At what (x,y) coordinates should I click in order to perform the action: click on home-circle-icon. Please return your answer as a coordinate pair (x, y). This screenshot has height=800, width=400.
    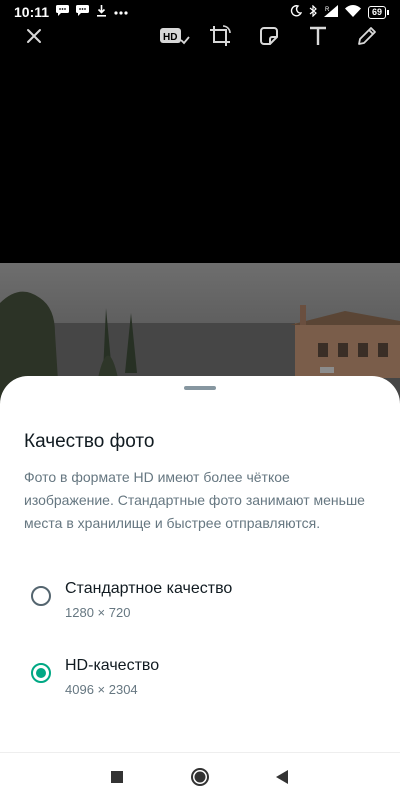
    Looking at the image, I should click on (200, 777).